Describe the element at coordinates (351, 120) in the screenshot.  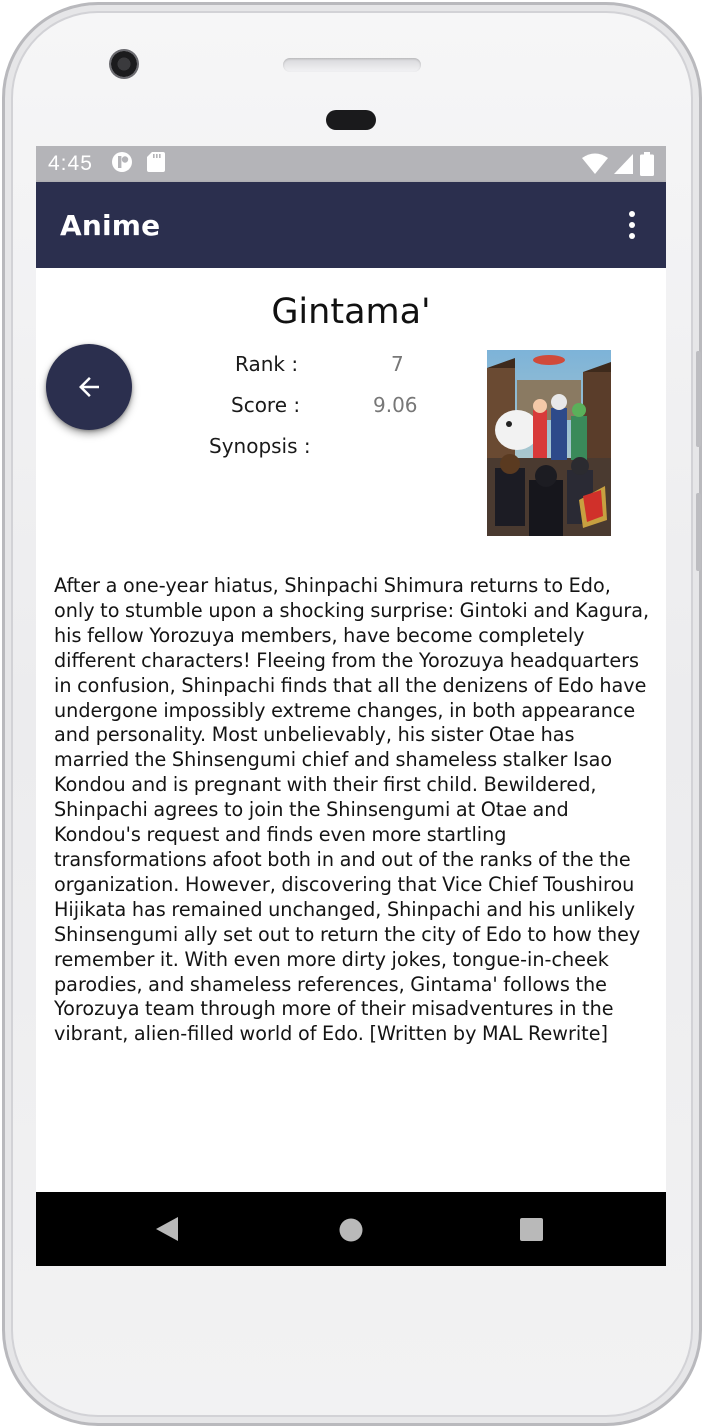
I see `earpiece` at that location.